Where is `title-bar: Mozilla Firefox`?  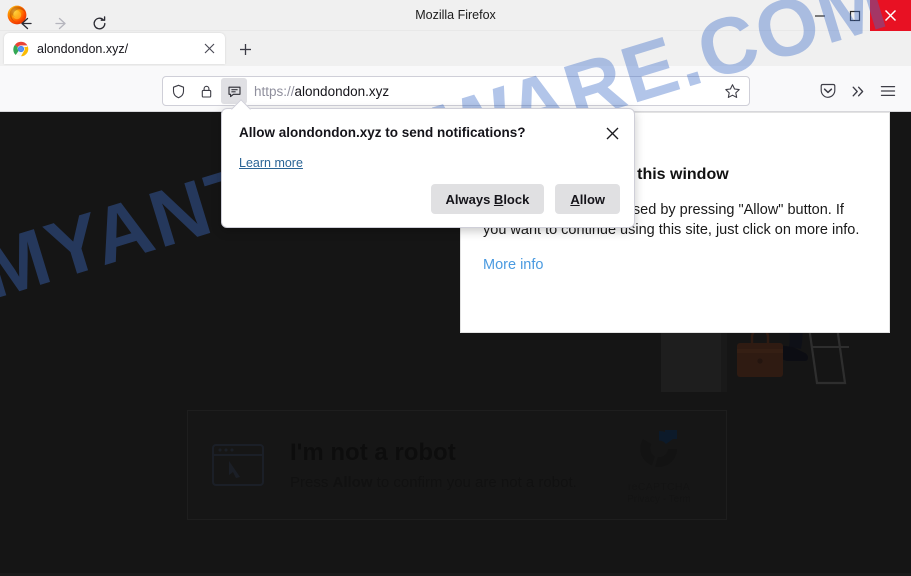
title-bar: Mozilla Firefox is located at coordinates (455, 15).